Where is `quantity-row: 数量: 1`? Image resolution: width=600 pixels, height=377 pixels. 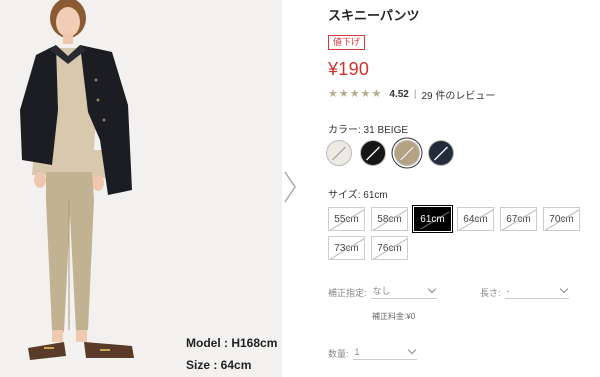
quantity-row: 数量: 1 is located at coordinates (372, 352).